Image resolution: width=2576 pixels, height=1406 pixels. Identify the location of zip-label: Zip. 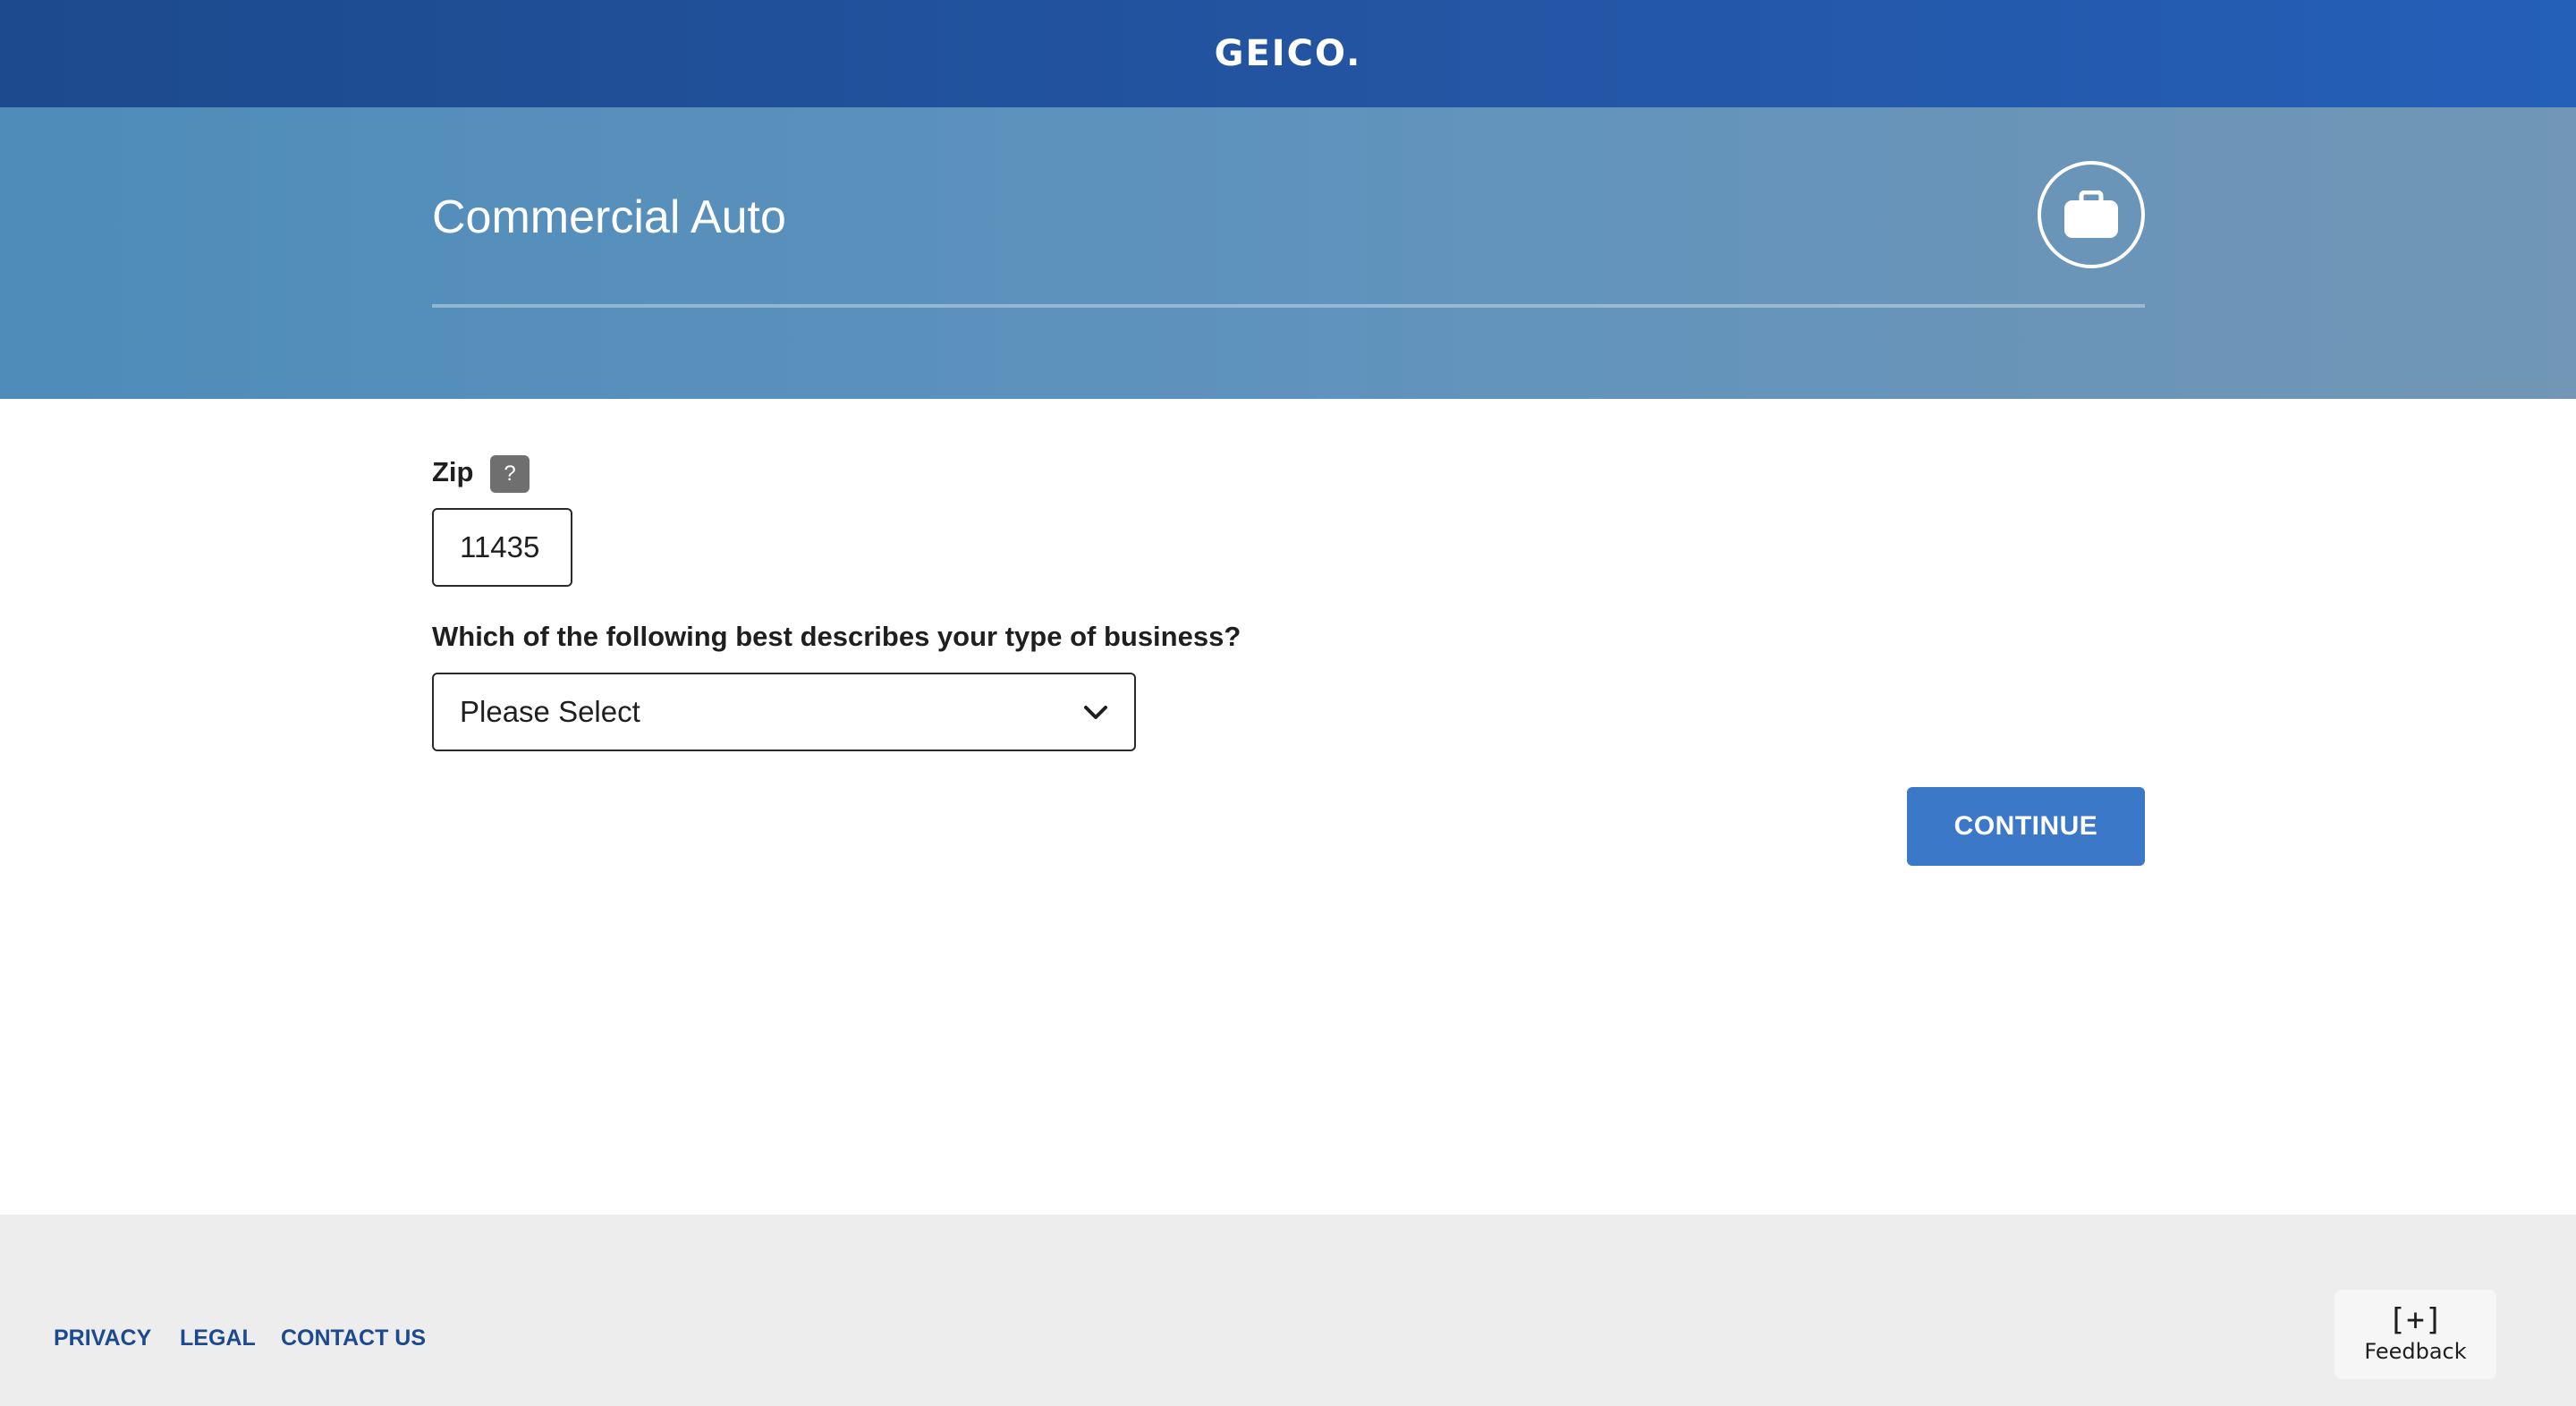
(453, 472).